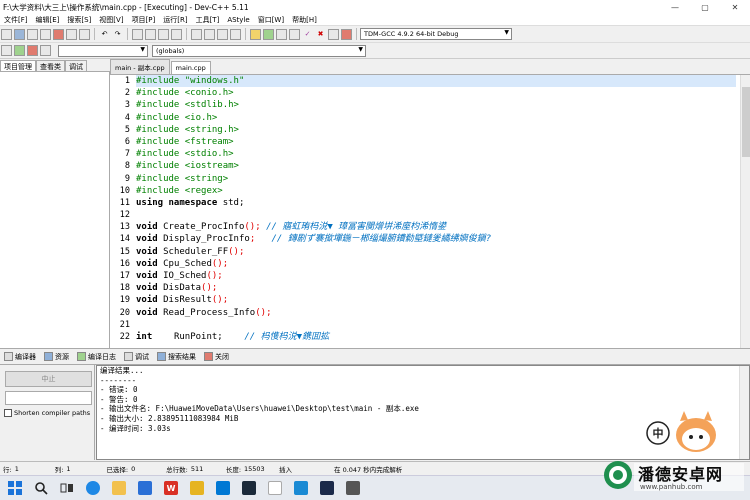  Describe the element at coordinates (150, 34) in the screenshot. I see `replace-icon` at that location.